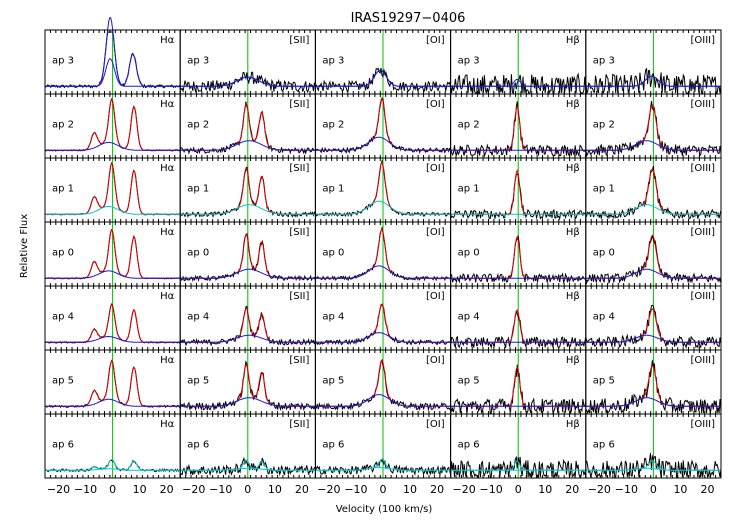 Image resolution: width=747 pixels, height=523 pixels. Describe the element at coordinates (383, 190) in the screenshot. I see `panel-2-2: ap 1 [OI]` at that location.